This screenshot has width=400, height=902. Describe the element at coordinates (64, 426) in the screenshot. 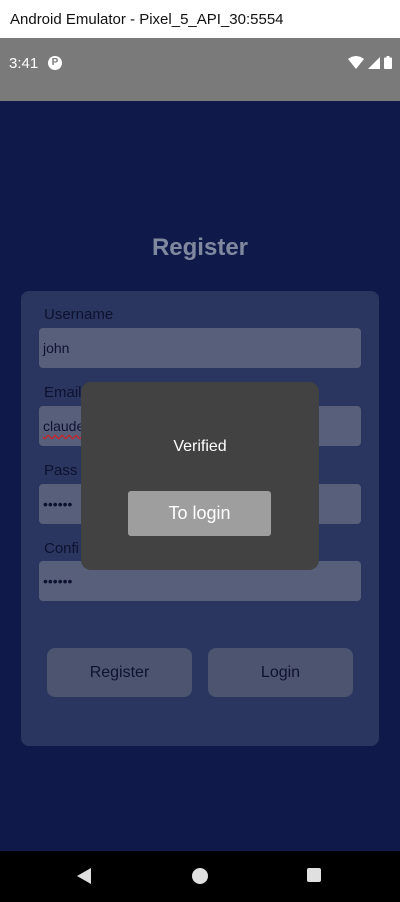

I see `email-value: claude` at that location.